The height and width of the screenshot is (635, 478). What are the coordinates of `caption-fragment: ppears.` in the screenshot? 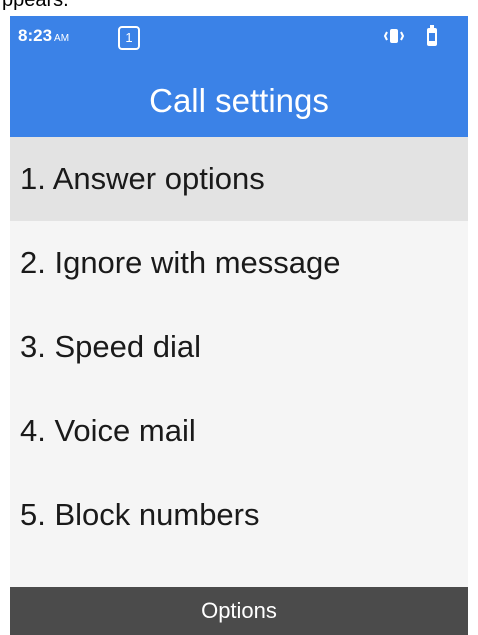 It's located at (239, 8).